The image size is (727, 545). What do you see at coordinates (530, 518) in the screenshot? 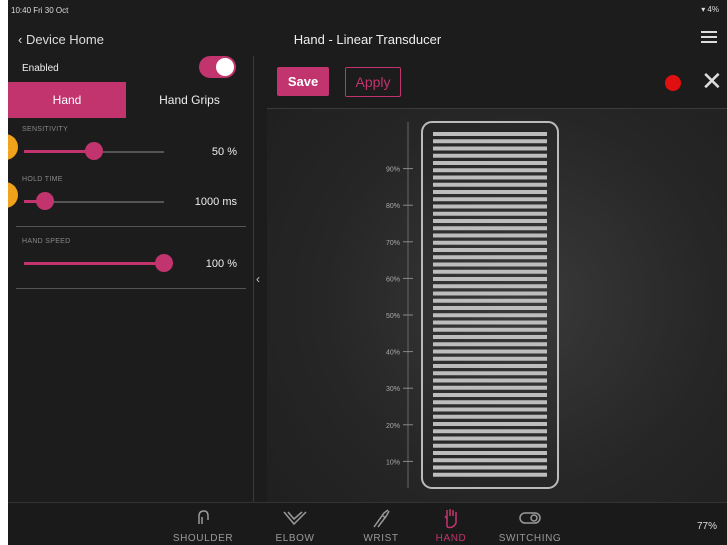
I see `switching-icon` at bounding box center [530, 518].